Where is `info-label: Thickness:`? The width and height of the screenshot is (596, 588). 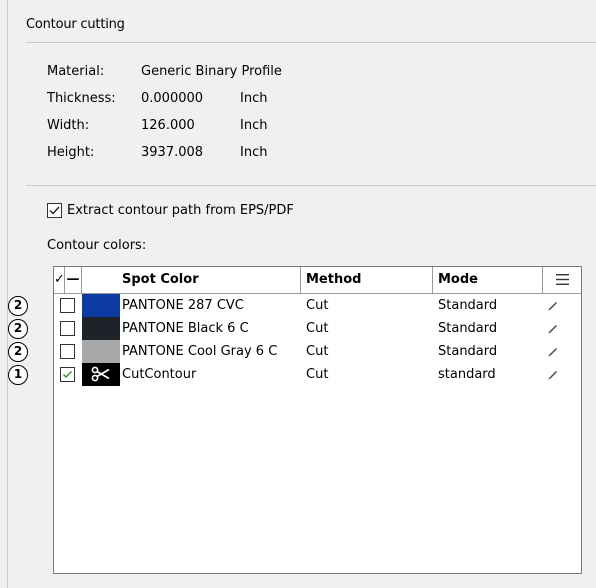 info-label: Thickness: is located at coordinates (81, 98).